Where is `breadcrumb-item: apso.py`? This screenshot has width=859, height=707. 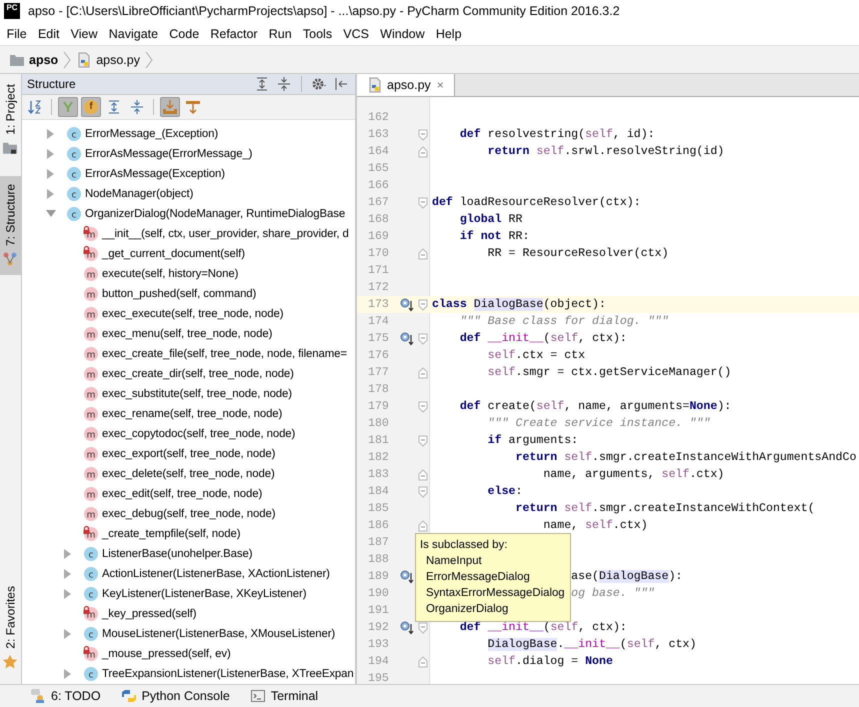 breadcrumb-item: apso.py is located at coordinates (108, 60).